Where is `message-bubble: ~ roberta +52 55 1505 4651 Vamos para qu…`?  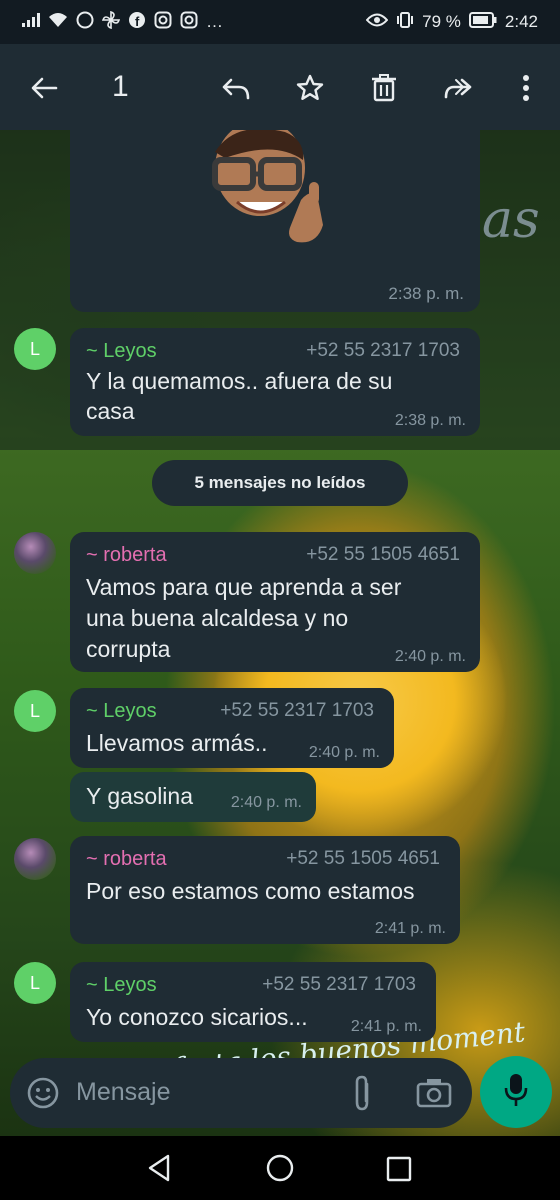
message-bubble: ~ roberta +52 55 1505 4651 Vamos para qu… is located at coordinates (275, 602).